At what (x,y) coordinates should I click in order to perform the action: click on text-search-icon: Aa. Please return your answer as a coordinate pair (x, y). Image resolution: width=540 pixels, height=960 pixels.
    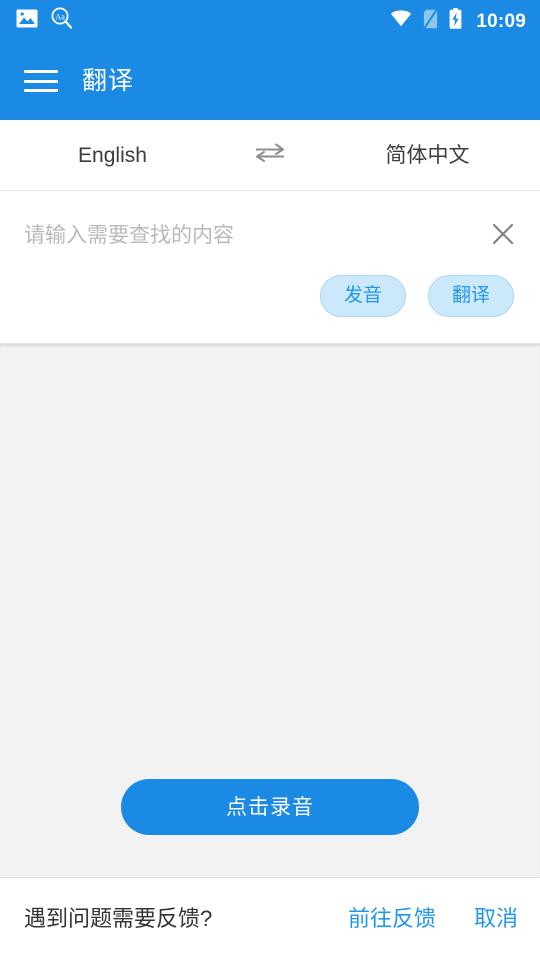
    Looking at the image, I should click on (61, 21).